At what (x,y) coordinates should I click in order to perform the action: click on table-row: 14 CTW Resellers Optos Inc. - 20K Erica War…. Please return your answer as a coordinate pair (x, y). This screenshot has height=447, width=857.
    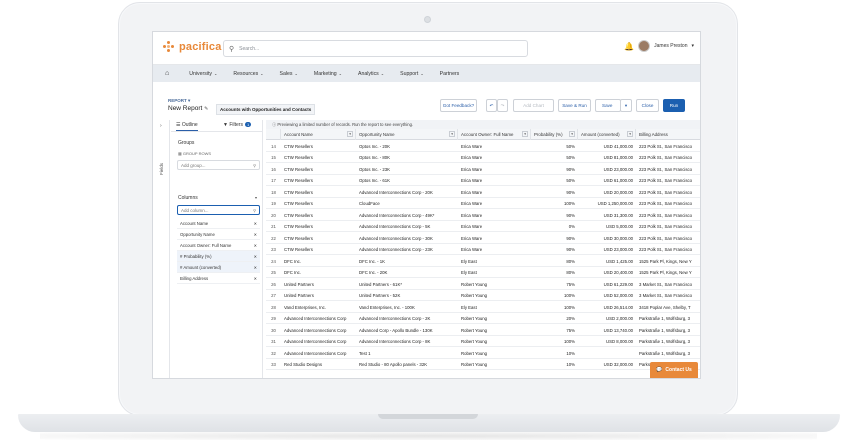
    Looking at the image, I should click on (483, 146).